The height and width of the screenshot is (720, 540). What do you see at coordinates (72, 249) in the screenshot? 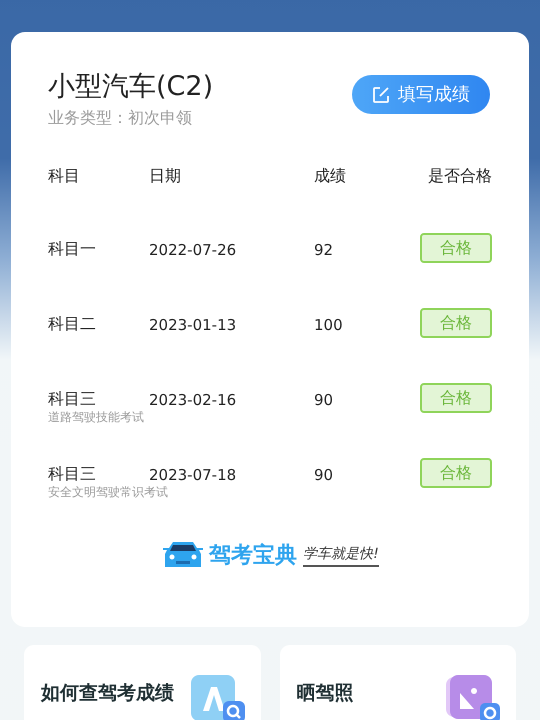
I see `subject-cell-text: 科目一` at bounding box center [72, 249].